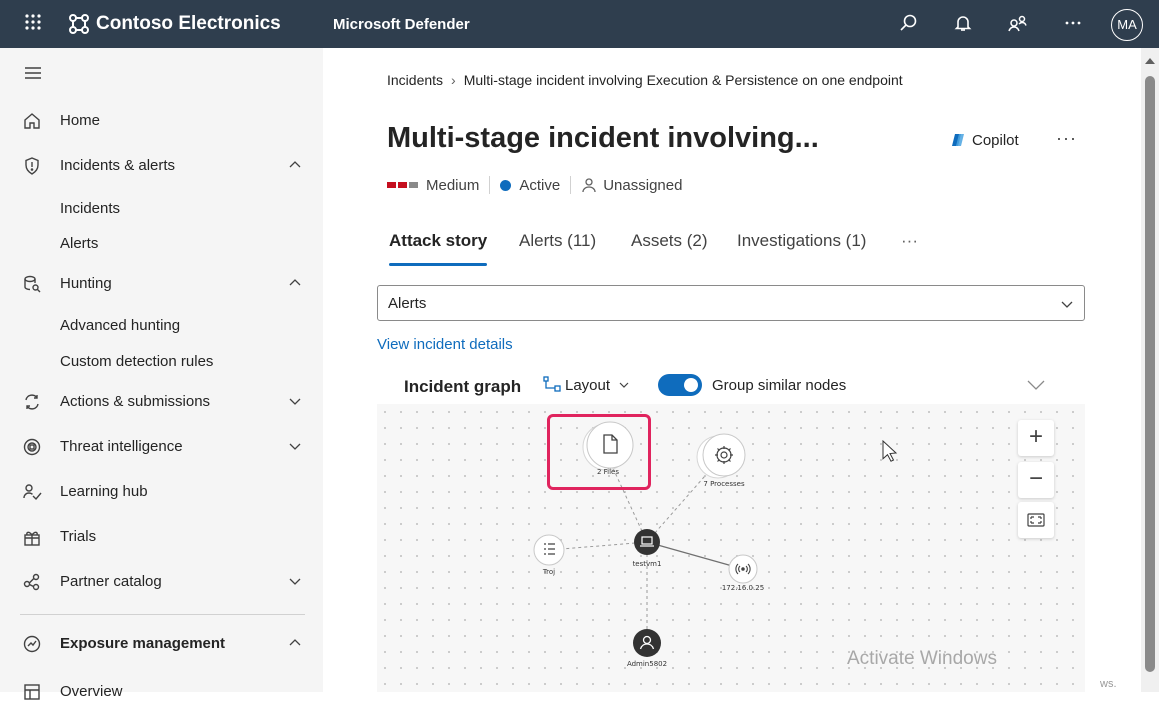 The width and height of the screenshot is (1159, 712). I want to click on sidebar-item-label: Partner catalog, so click(111, 581).